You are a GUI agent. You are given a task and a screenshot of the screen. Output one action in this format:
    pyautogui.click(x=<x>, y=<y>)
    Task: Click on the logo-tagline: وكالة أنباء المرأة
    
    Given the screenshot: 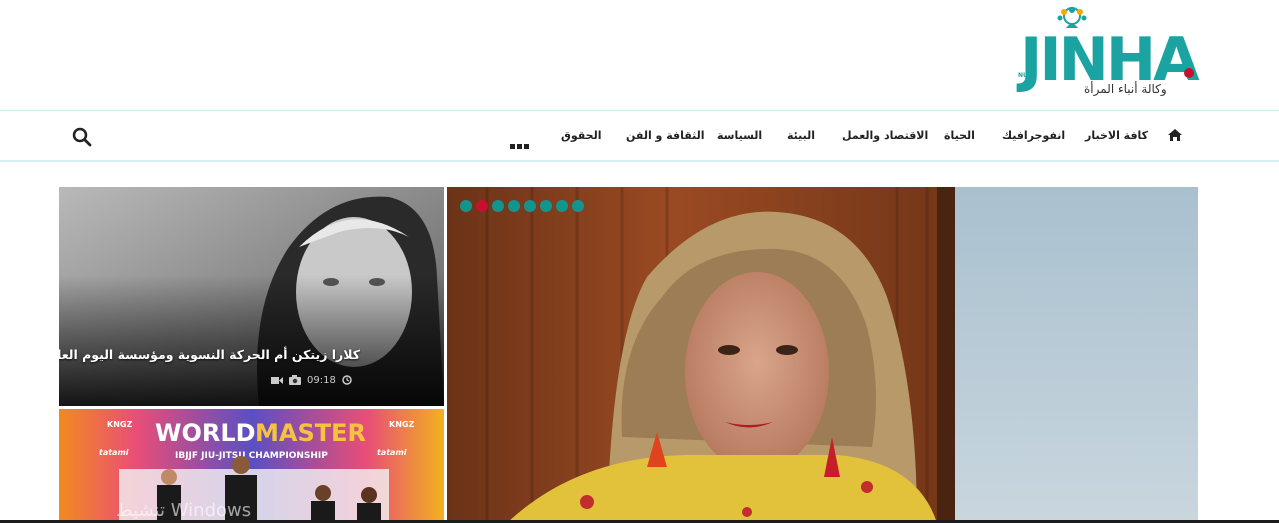 What is the action you would take?
    pyautogui.click(x=1125, y=89)
    